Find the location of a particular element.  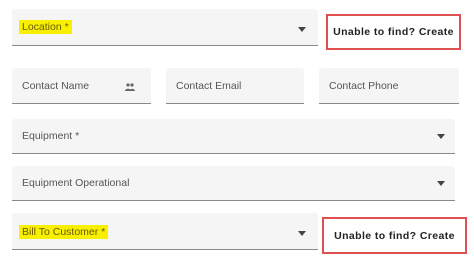

contact-name-field: Contact Name is located at coordinates (81, 86).